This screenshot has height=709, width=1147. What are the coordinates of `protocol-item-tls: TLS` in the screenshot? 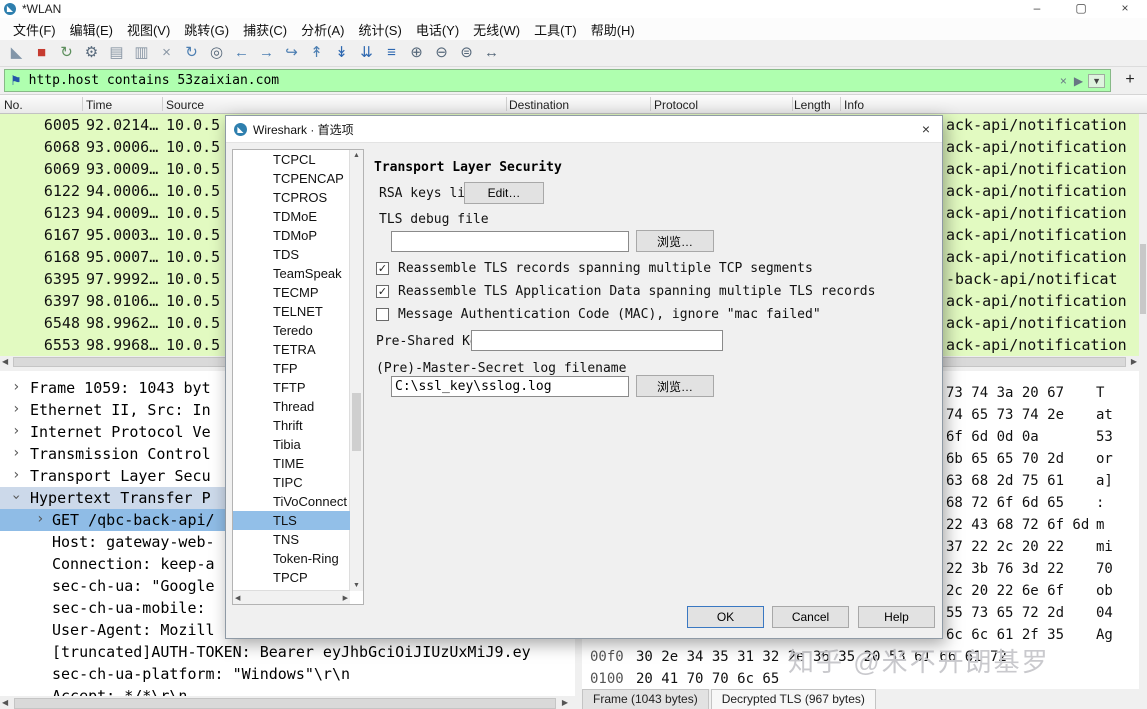 It's located at (291, 520).